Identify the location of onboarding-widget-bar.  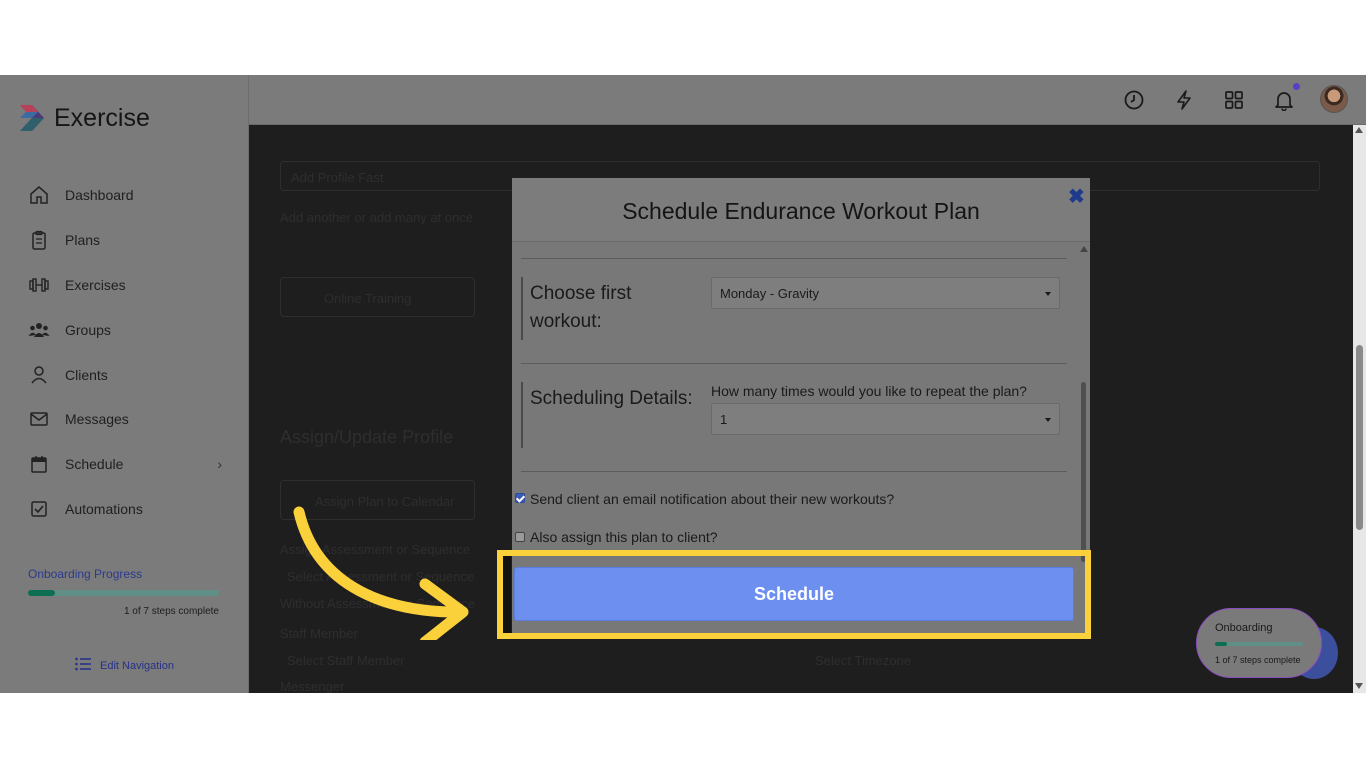
(1259, 644).